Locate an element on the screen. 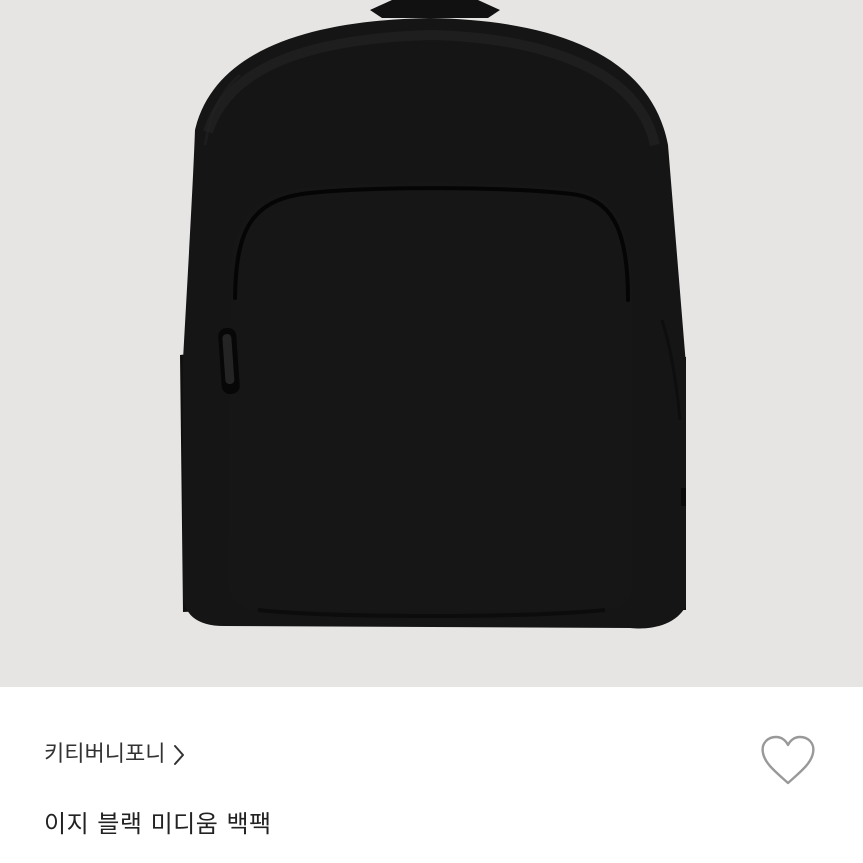 The height and width of the screenshot is (863, 863). heart-outline-icon is located at coordinates (788, 760).